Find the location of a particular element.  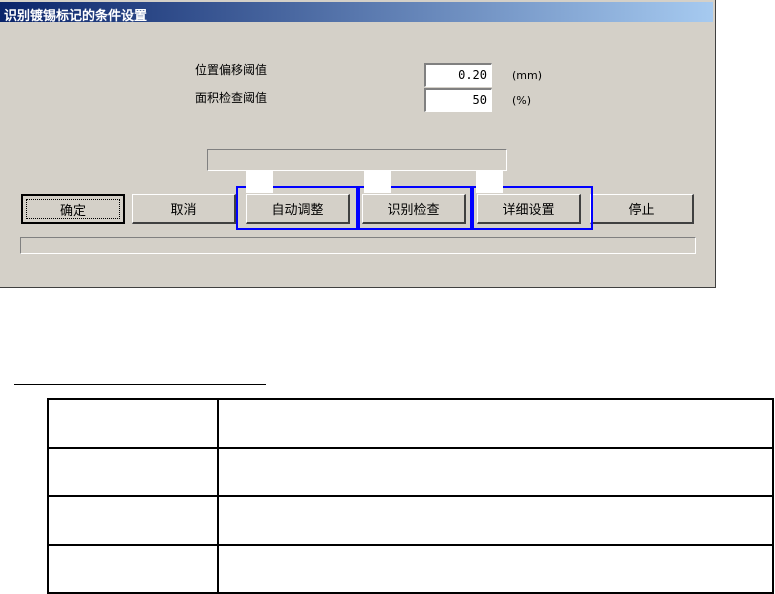

cancel-button: 取消 is located at coordinates (184, 209).